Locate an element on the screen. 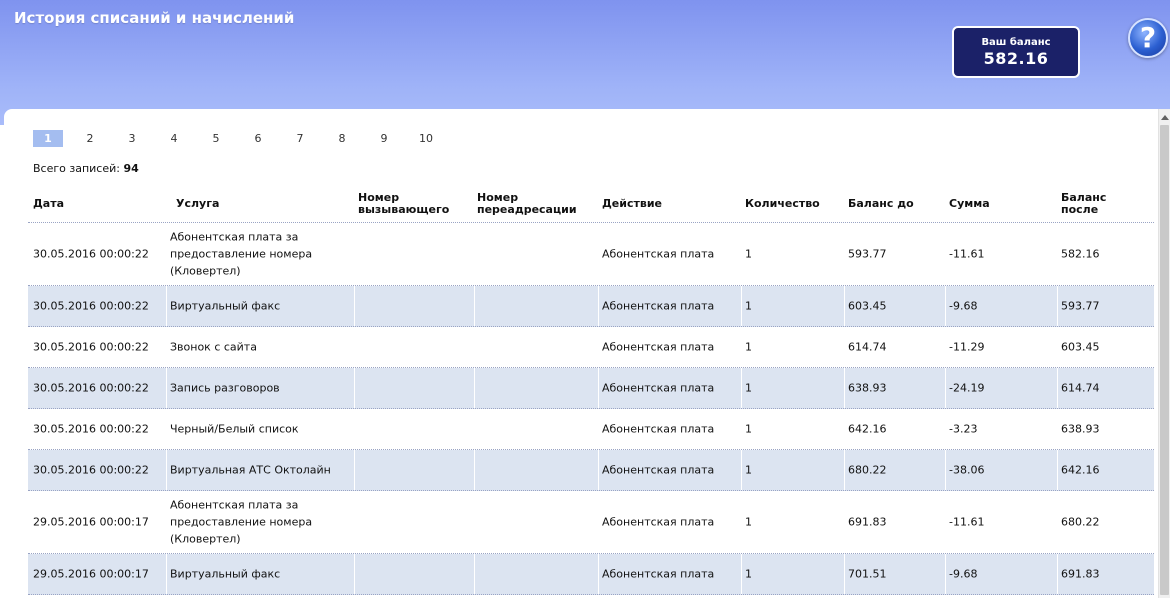 This screenshot has height=598, width=1170. page-link-1: 1 is located at coordinates (48, 138).